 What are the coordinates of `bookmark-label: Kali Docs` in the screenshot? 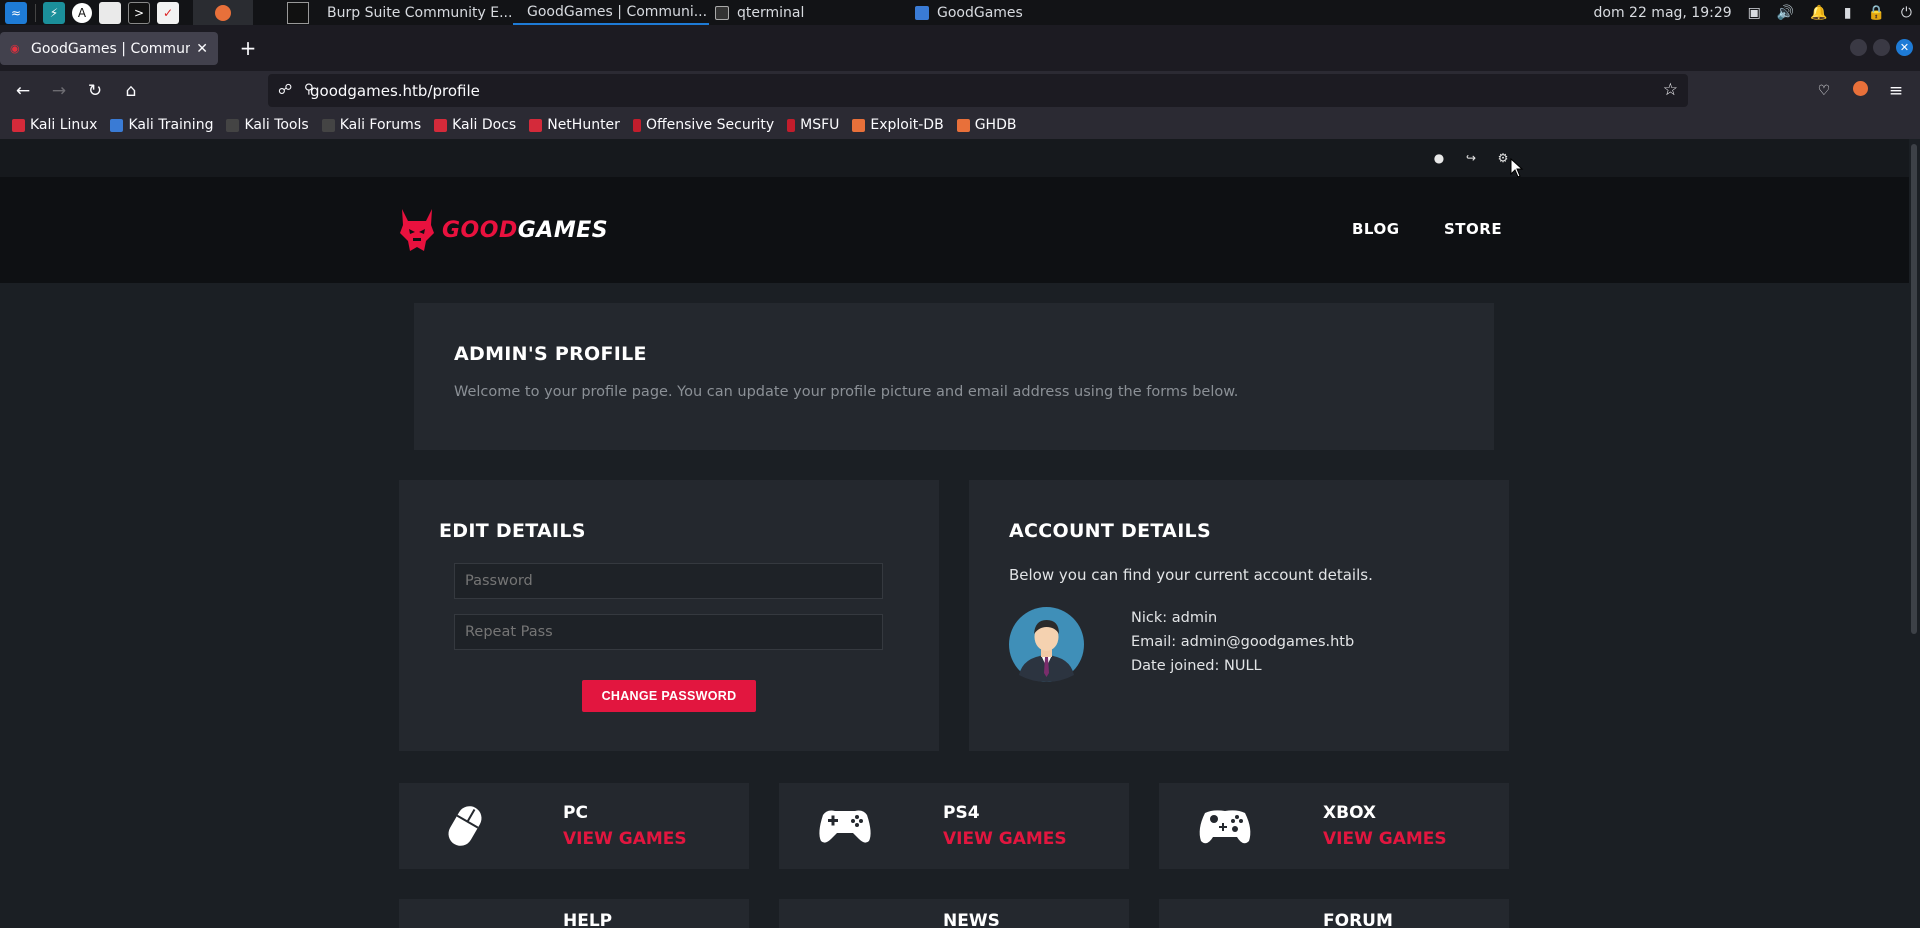 It's located at (484, 125).